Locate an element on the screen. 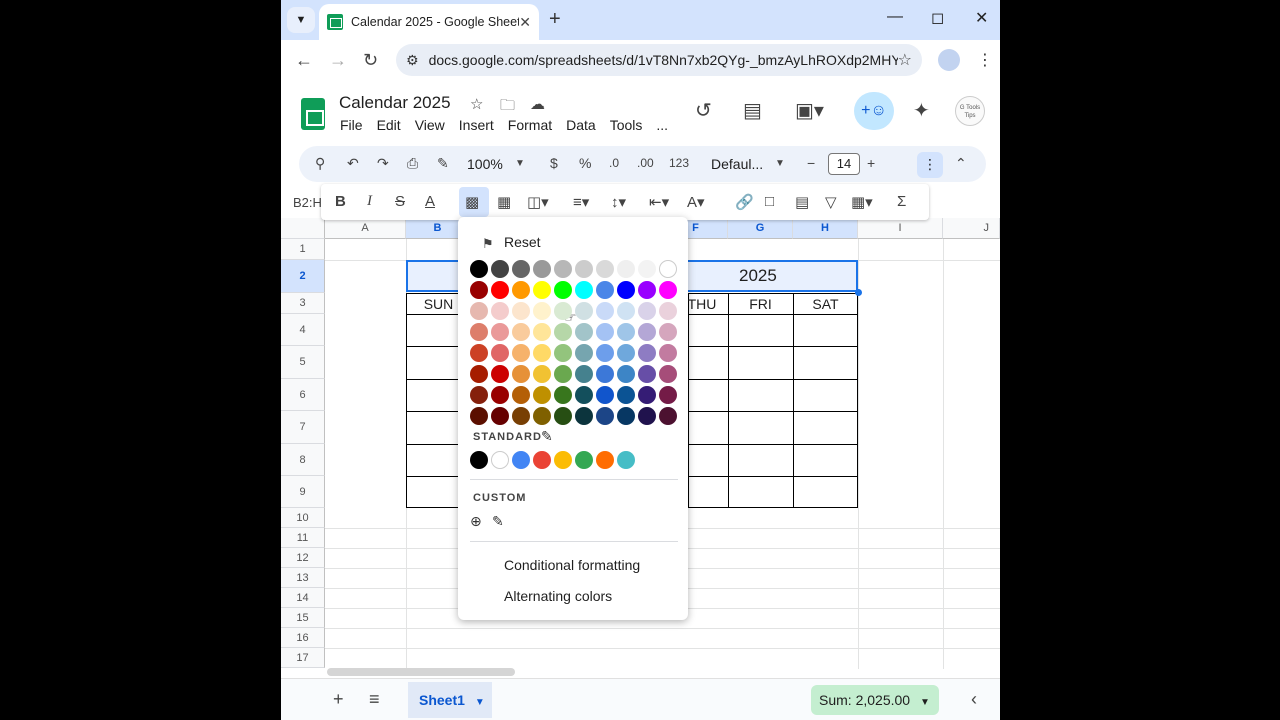  comments-icon: ▤ is located at coordinates (752, 110).